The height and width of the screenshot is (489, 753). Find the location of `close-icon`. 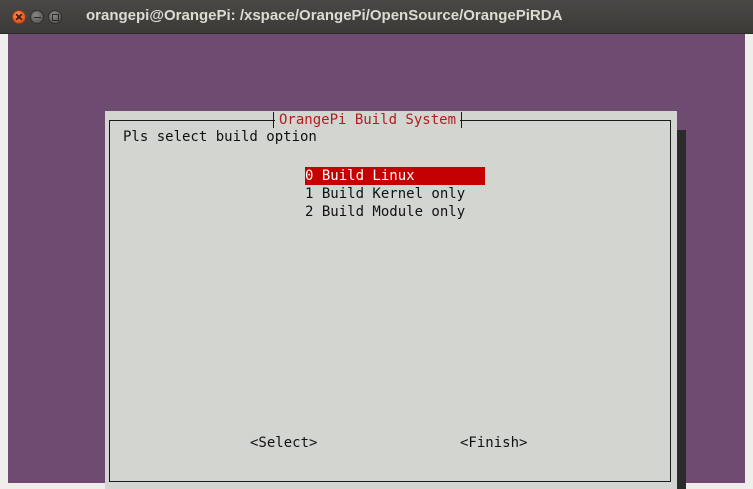

close-icon is located at coordinates (19, 17).